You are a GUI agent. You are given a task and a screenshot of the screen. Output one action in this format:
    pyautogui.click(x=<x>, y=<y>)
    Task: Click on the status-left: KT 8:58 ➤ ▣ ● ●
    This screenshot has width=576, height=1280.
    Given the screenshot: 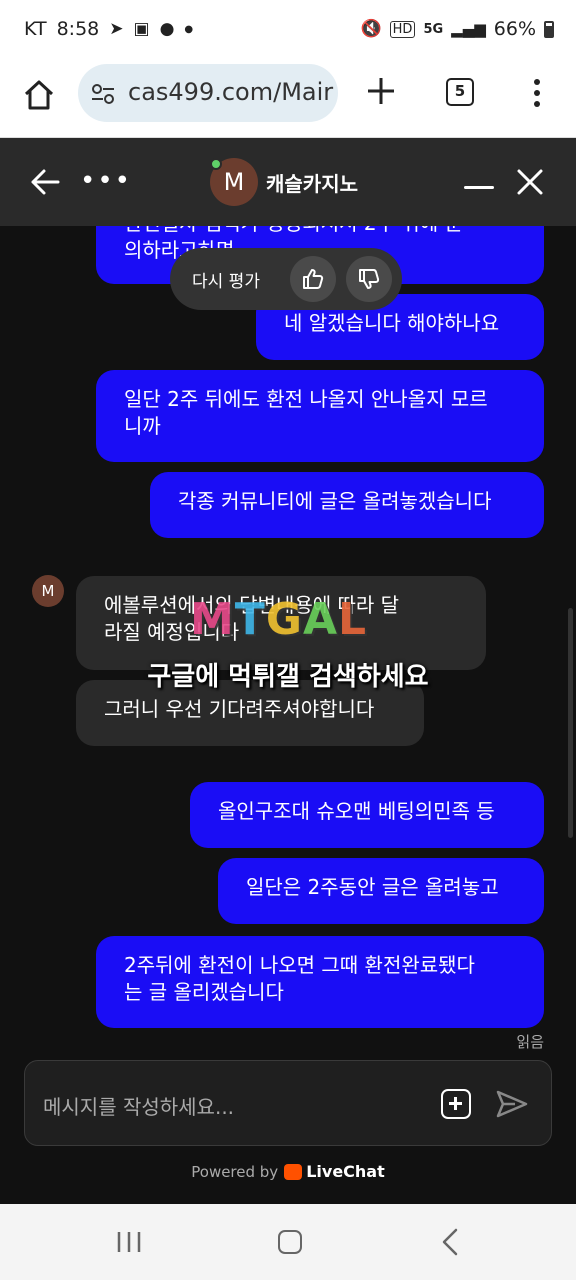 What is the action you would take?
    pyautogui.click(x=108, y=29)
    